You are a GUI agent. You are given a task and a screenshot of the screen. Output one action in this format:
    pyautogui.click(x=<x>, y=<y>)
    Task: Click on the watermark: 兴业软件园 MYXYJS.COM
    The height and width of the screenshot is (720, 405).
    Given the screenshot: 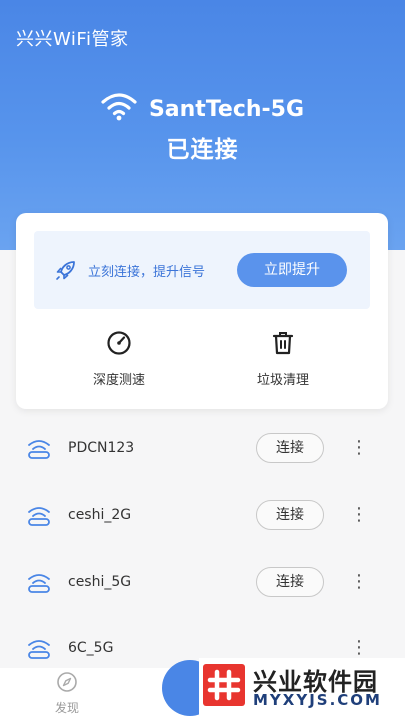 What is the action you would take?
    pyautogui.click(x=302, y=689)
    